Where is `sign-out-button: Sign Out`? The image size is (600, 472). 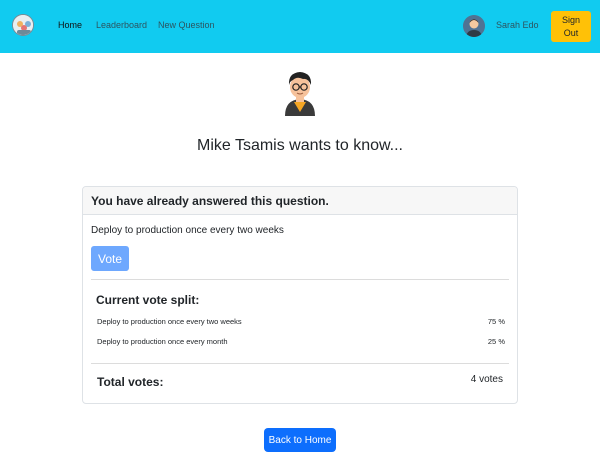
sign-out-button: Sign Out is located at coordinates (571, 26).